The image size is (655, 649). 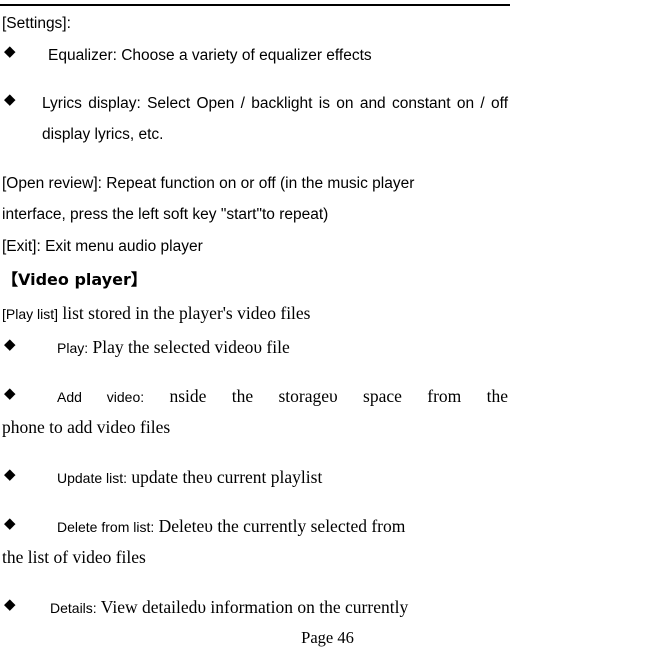 I want to click on page-number: Page 46, so click(x=327, y=638).